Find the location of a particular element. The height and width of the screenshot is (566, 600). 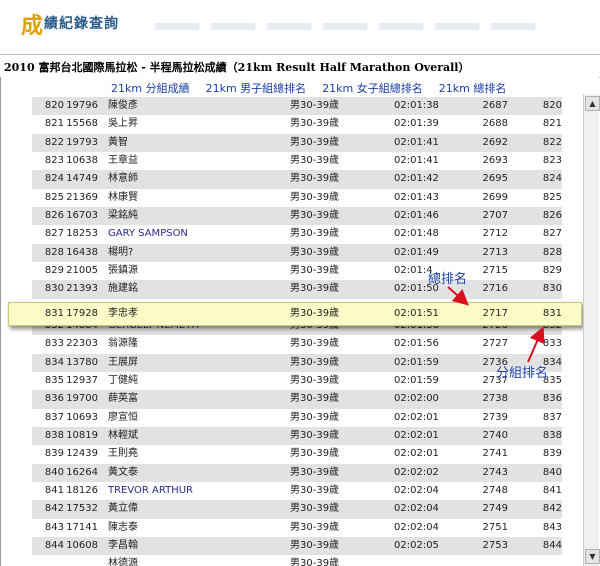

tab-group-results: 21km 分組成績 is located at coordinates (150, 88).